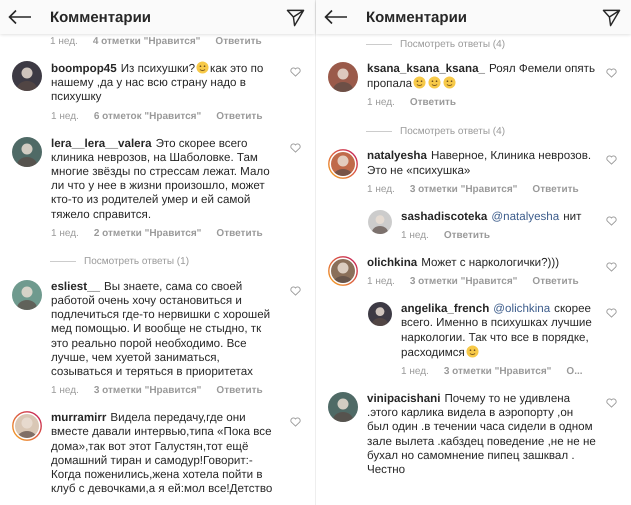 The height and width of the screenshot is (505, 631). I want to click on username-link: sashadiscoteka, so click(444, 216).